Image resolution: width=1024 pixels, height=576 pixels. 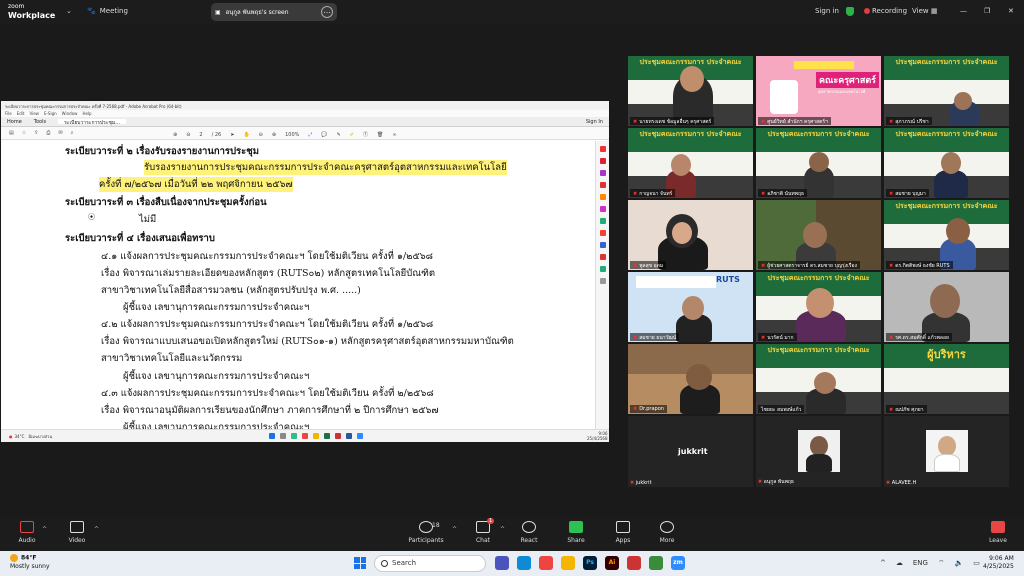 I want to click on tool-organize-icon, so click(x=602, y=221).